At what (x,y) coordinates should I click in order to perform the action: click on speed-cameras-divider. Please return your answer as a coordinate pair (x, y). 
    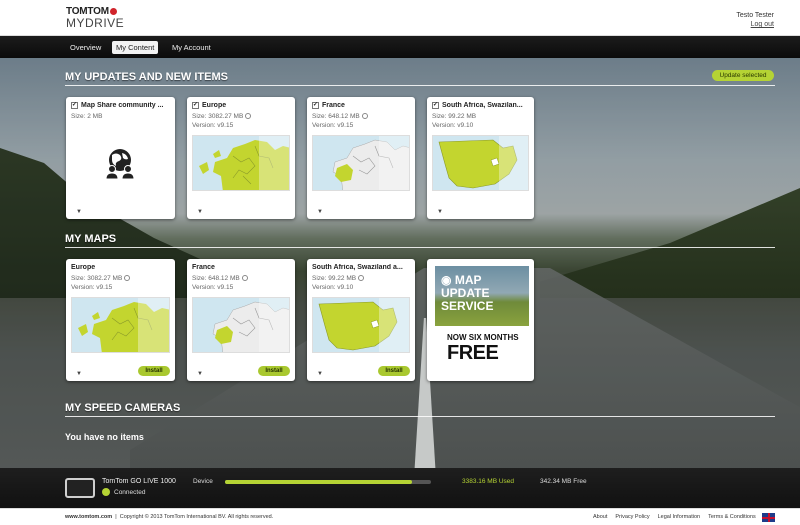
    Looking at the image, I should click on (420, 416).